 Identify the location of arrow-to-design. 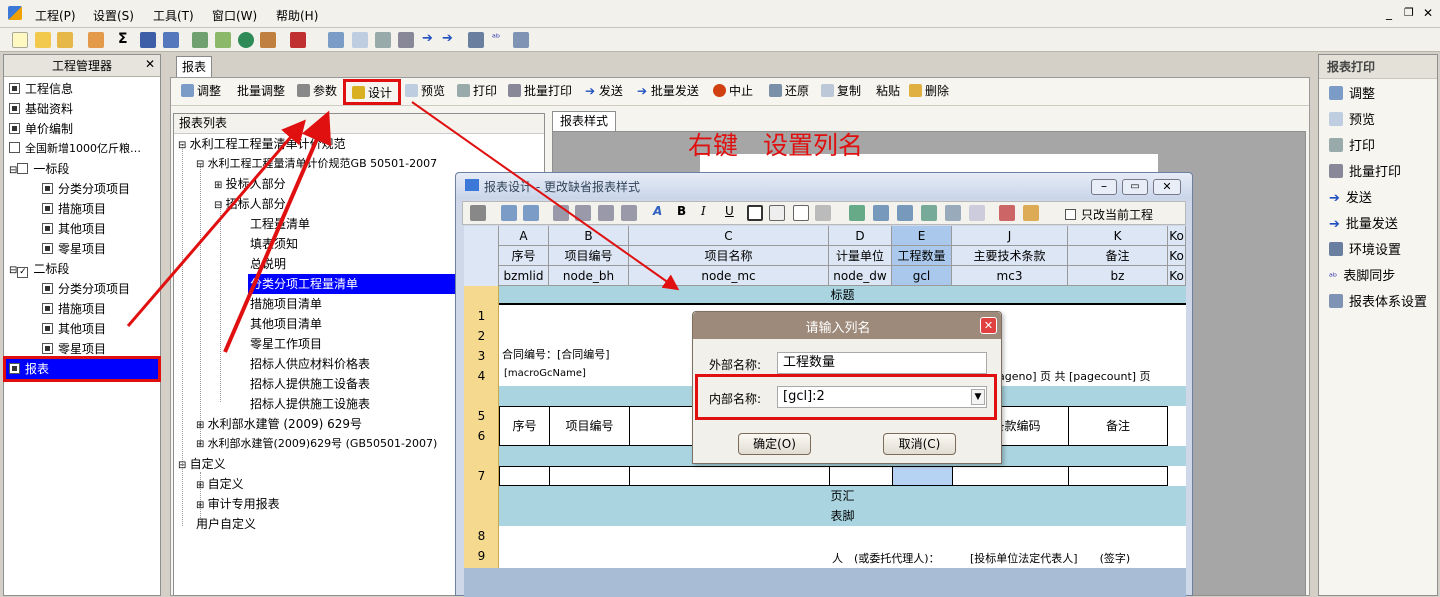
(216, 223).